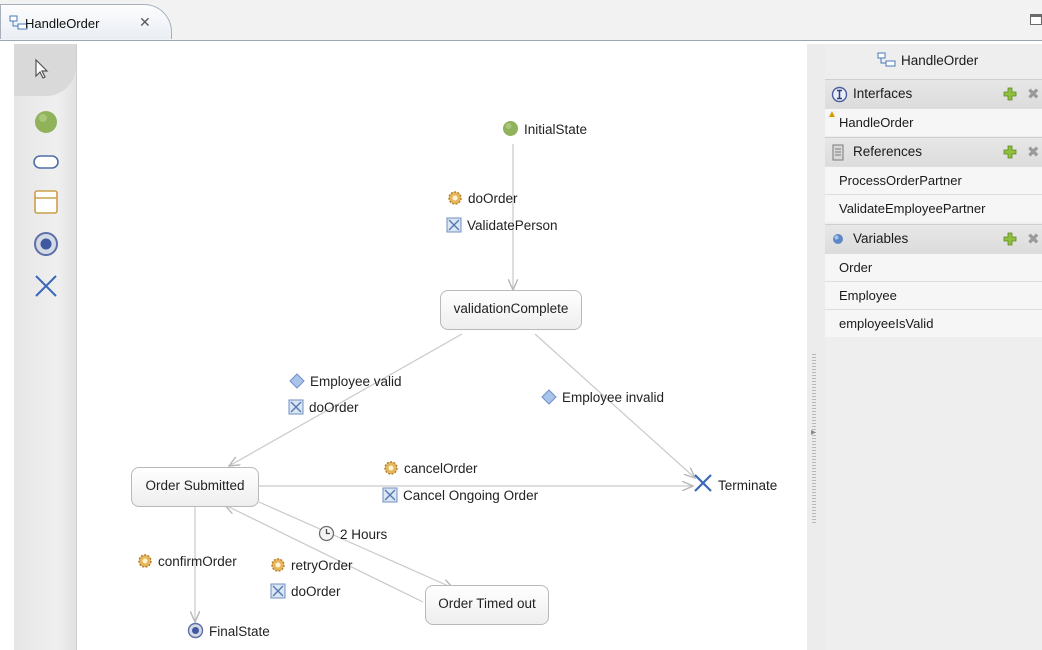 The image size is (1042, 650). I want to click on variable-item-label: employeeIsValid, so click(886, 323).